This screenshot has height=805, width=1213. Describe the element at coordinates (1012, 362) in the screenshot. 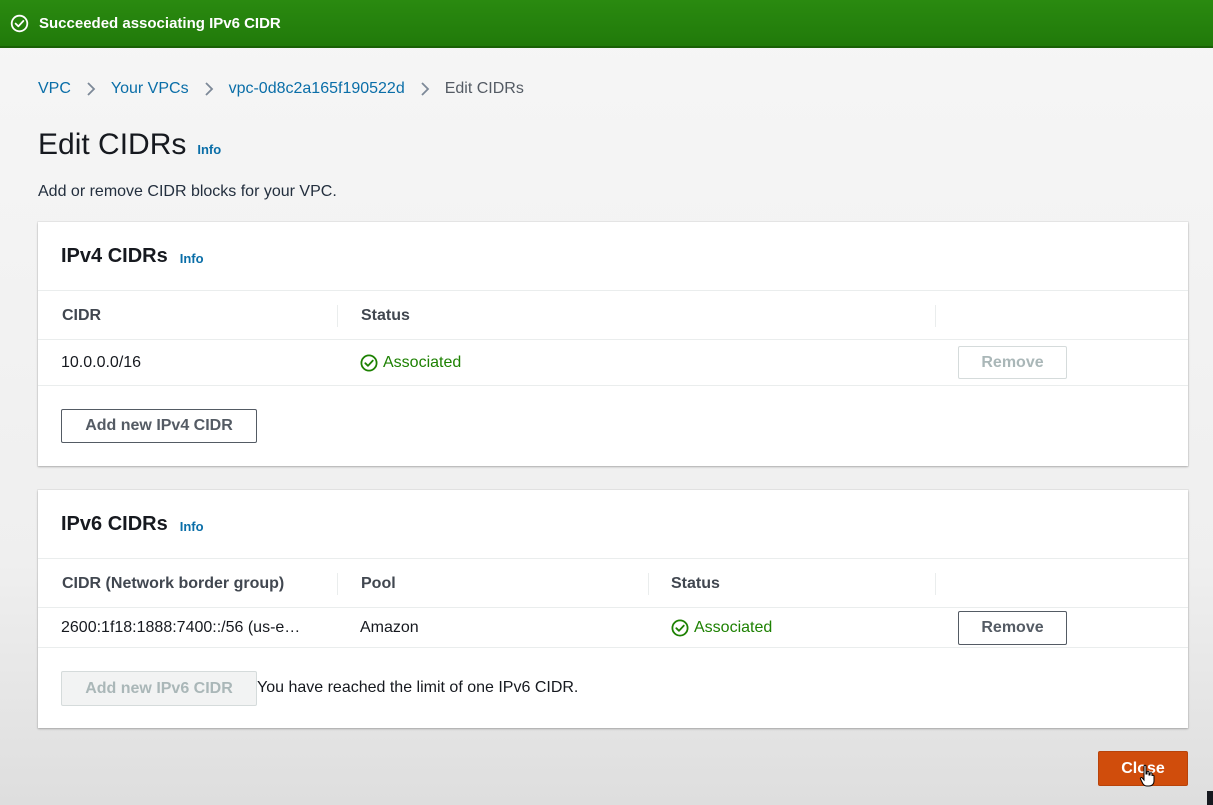

I see `remove-ipv4-cidr-button: Remove` at that location.